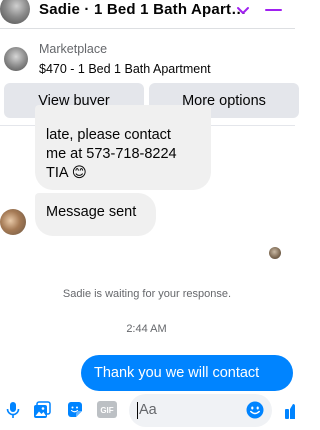  Describe the element at coordinates (111, 154) in the screenshot. I see `message-line: me at 573-718-8224` at that location.